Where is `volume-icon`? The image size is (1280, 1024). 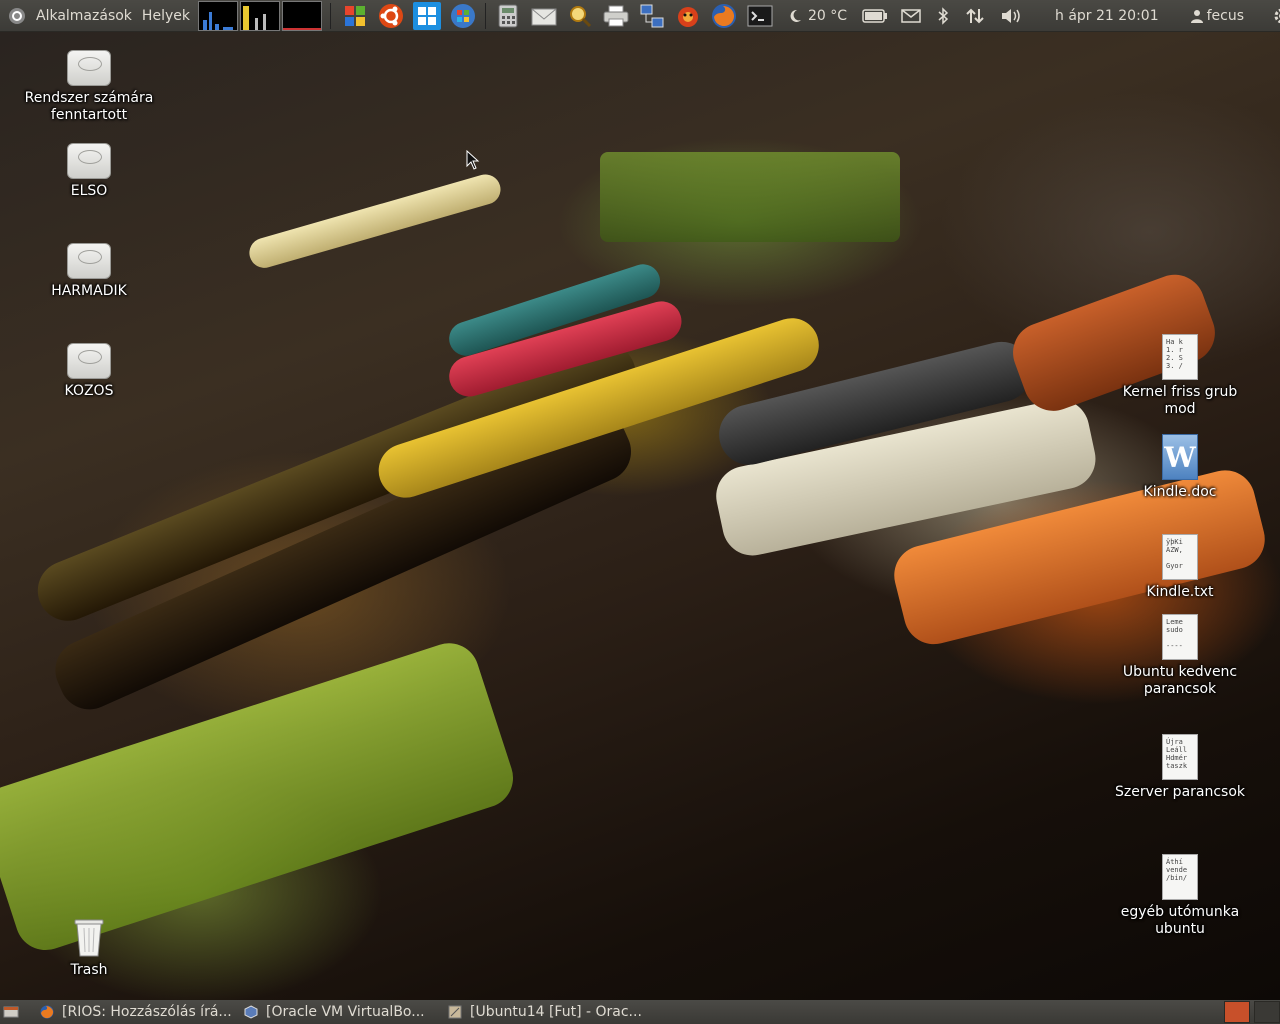
volume-icon is located at coordinates (1011, 16).